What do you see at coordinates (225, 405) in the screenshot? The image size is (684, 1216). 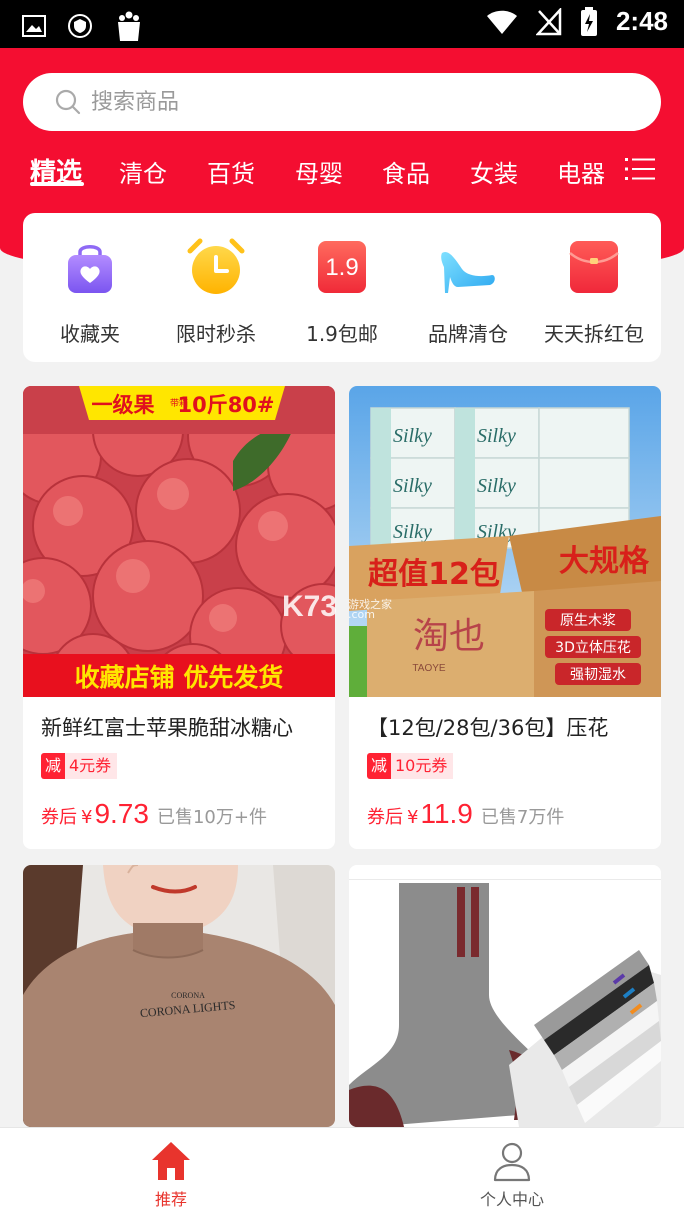 I see `apple-banner-right: 10斤80#` at bounding box center [225, 405].